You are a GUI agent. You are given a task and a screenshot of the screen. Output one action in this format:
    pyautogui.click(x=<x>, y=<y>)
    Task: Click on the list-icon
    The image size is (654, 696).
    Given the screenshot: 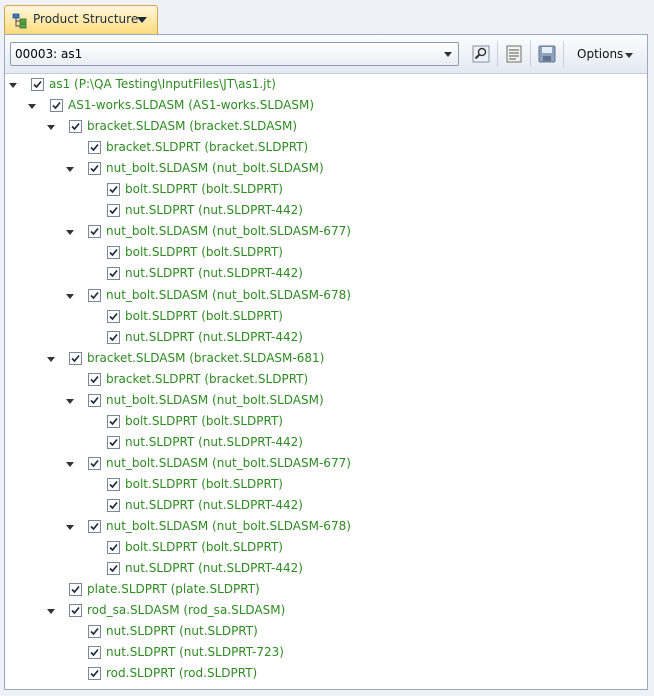 What is the action you would take?
    pyautogui.click(x=514, y=54)
    